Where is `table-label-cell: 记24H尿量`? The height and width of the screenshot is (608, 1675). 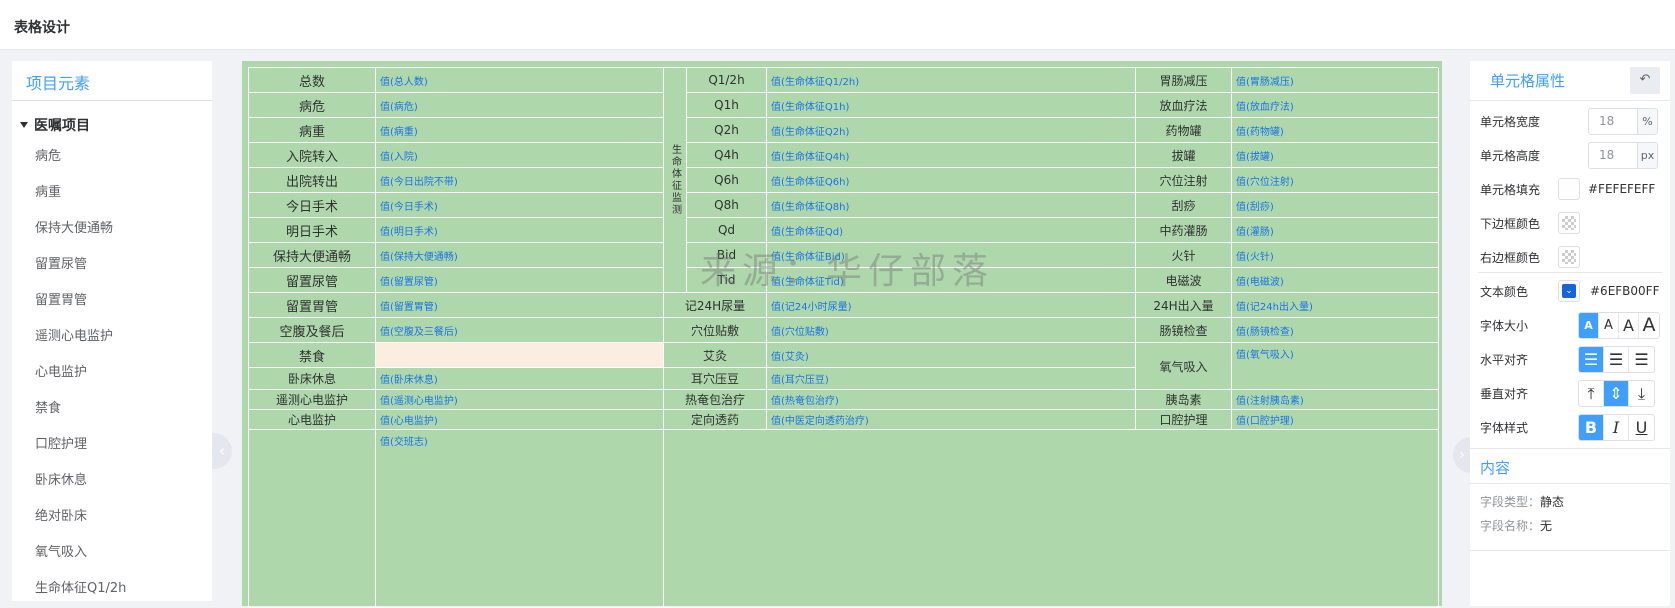
table-label-cell: 记24H尿量 is located at coordinates (715, 305).